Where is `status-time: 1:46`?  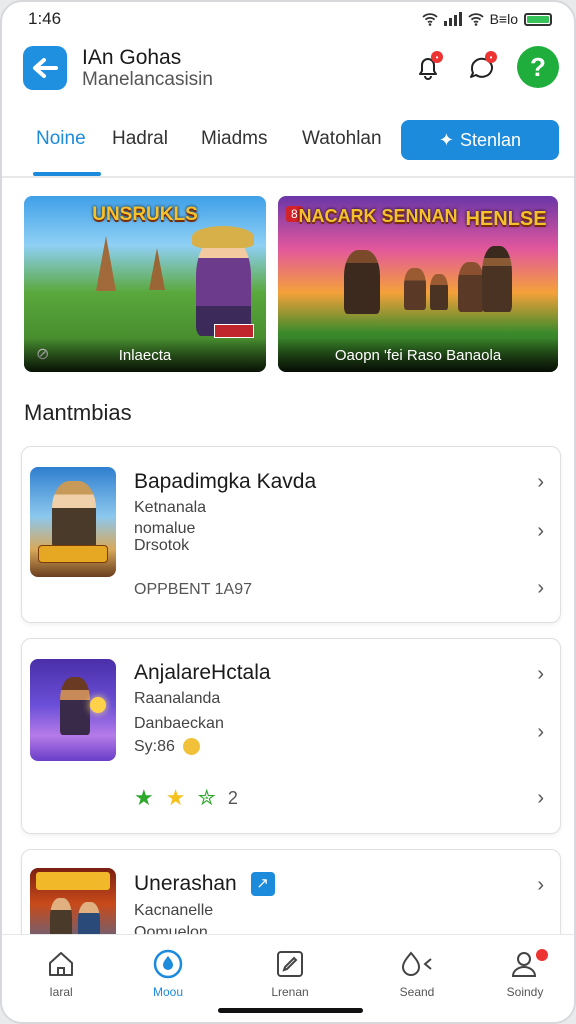
status-time: 1:46 is located at coordinates (45, 18).